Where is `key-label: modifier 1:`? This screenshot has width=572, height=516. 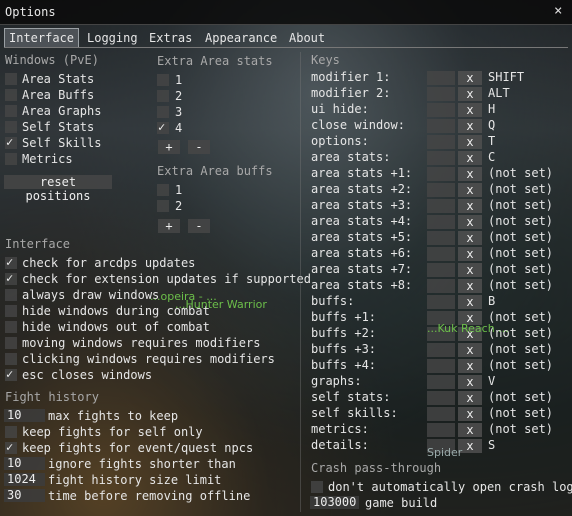
key-label: modifier 1: is located at coordinates (351, 77).